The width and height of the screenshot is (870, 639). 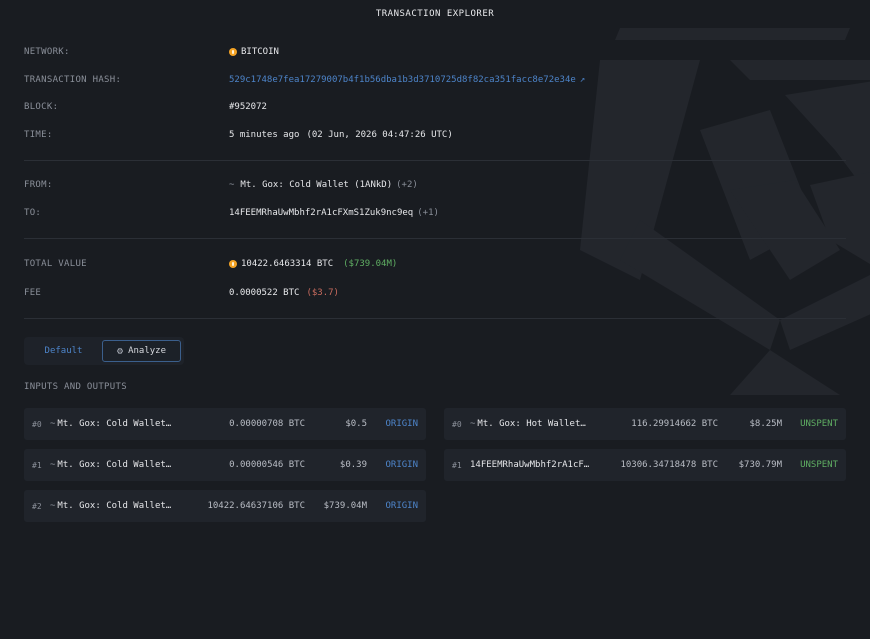 What do you see at coordinates (264, 135) in the screenshot?
I see `time-relative: 5 minutes ago` at bounding box center [264, 135].